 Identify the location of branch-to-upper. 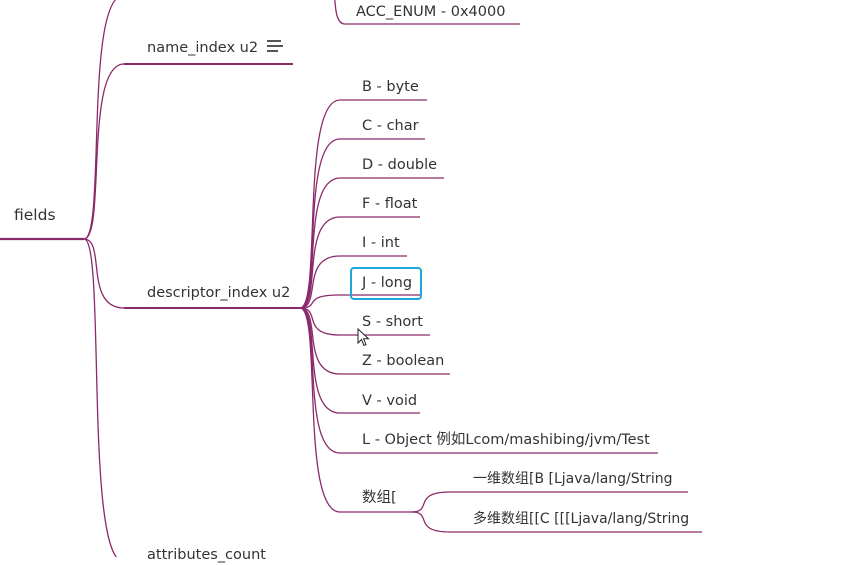
(100, 120).